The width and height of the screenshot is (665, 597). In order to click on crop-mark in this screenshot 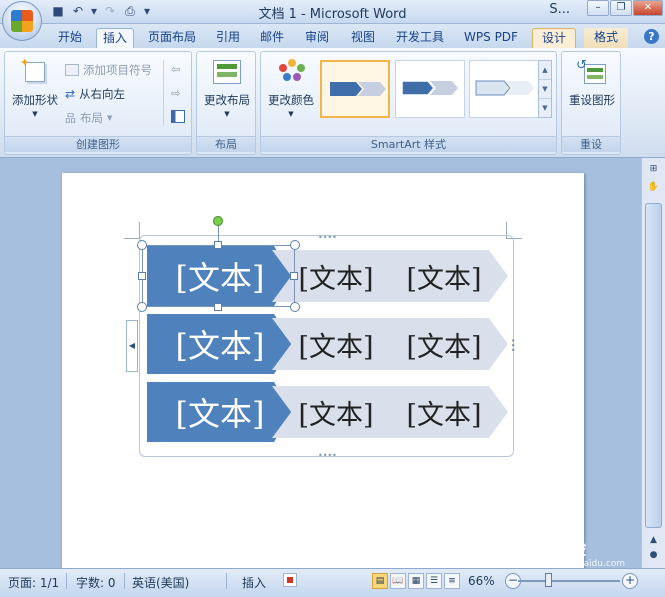, I will do `click(132, 238)`.